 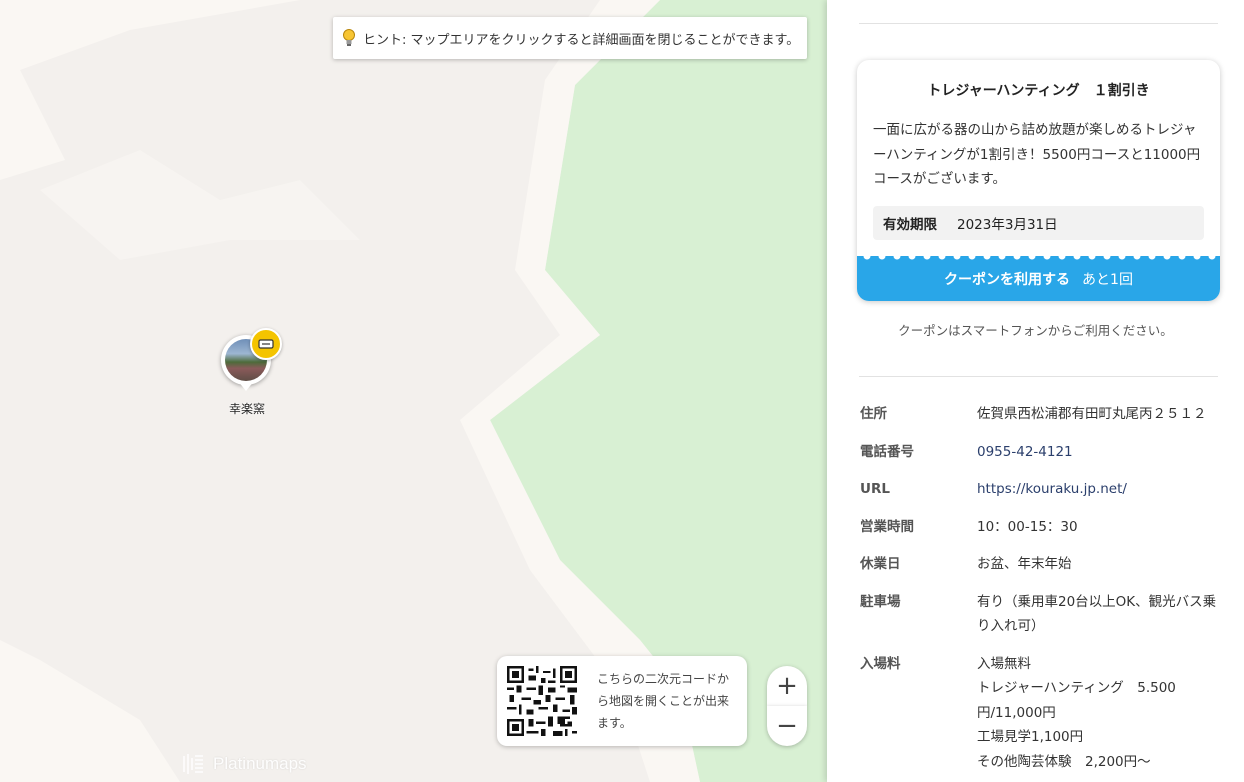 I want to click on coupon-validity: 有効期限 2023年3月31日, so click(x=1038, y=223).